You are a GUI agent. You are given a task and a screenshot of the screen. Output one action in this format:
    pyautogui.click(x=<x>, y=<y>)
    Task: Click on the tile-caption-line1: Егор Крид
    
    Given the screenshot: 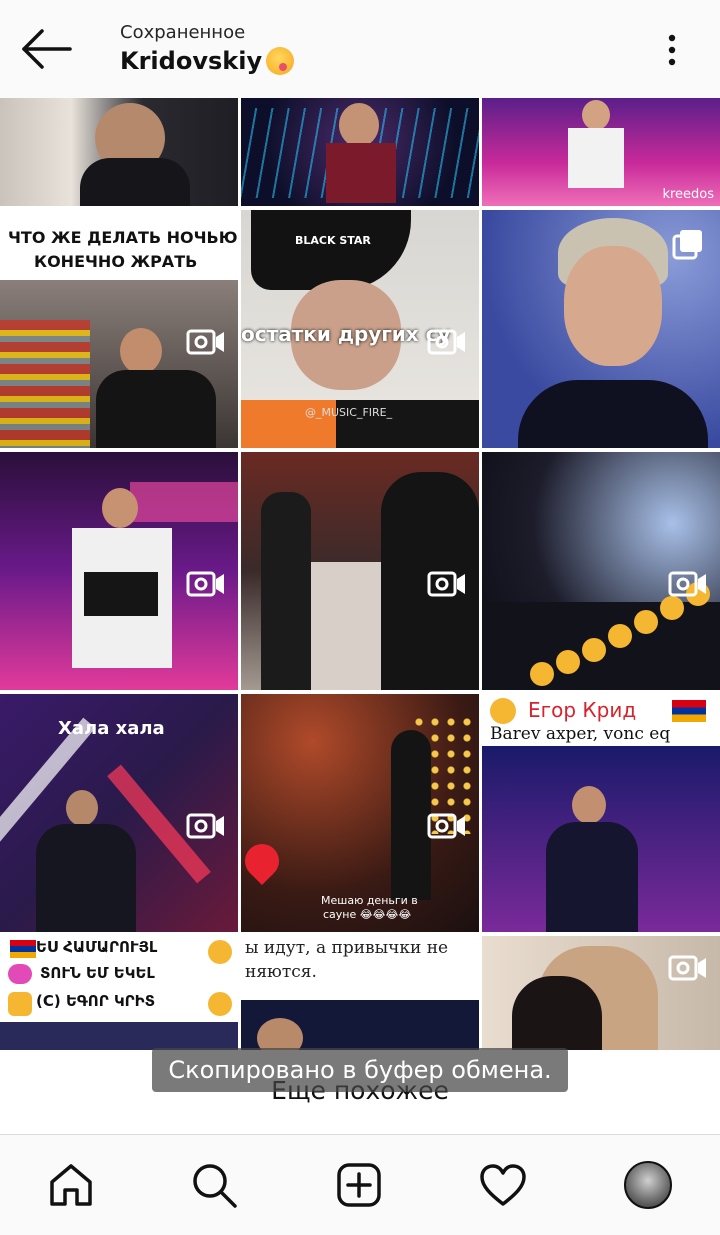 What is the action you would take?
    pyautogui.click(x=582, y=710)
    